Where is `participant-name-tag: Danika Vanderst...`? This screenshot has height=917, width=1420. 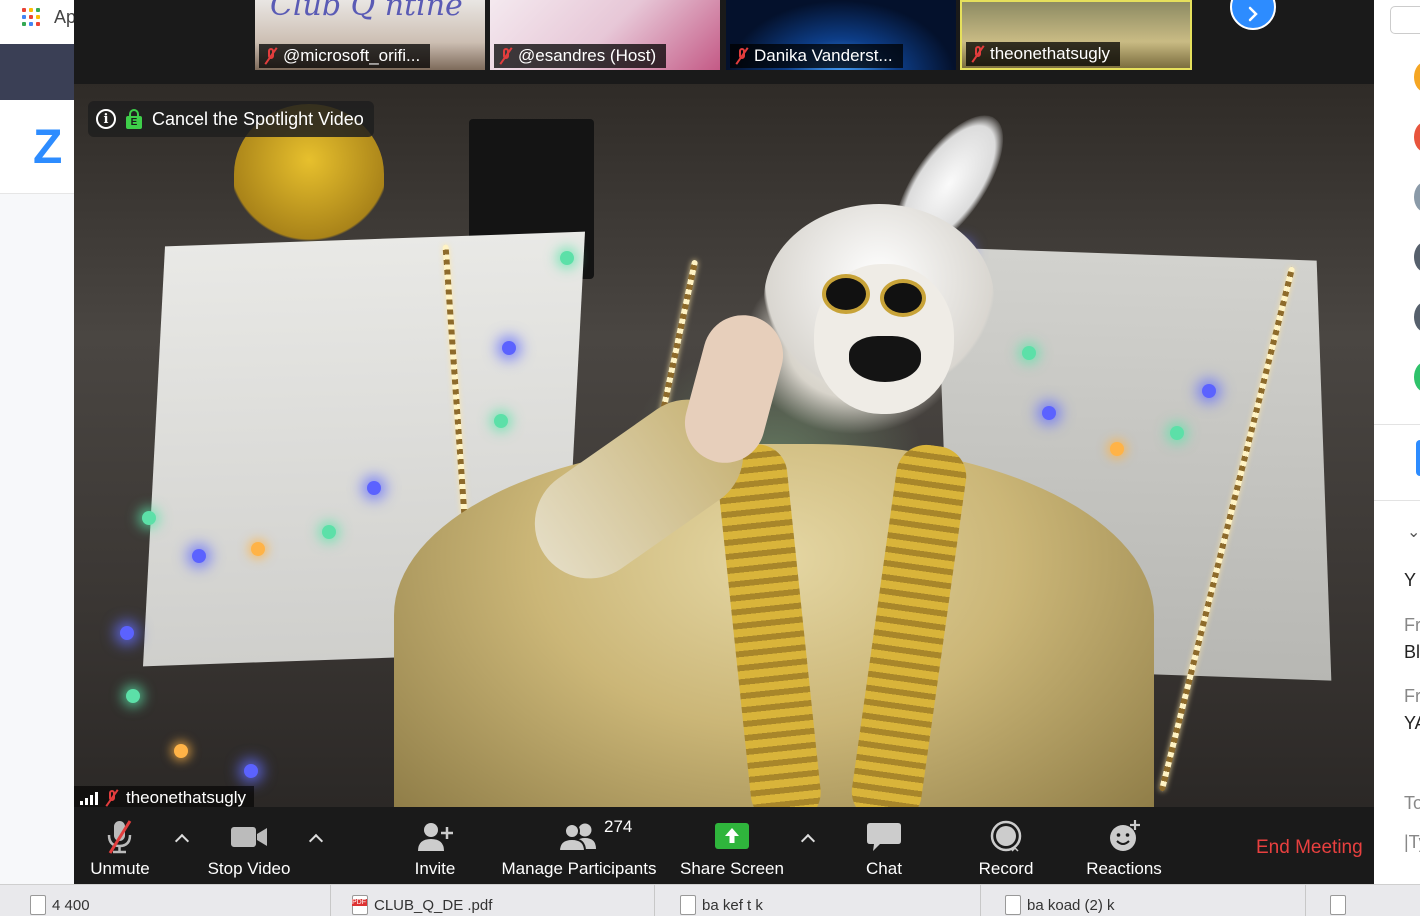
participant-name-tag: Danika Vanderst... is located at coordinates (816, 56).